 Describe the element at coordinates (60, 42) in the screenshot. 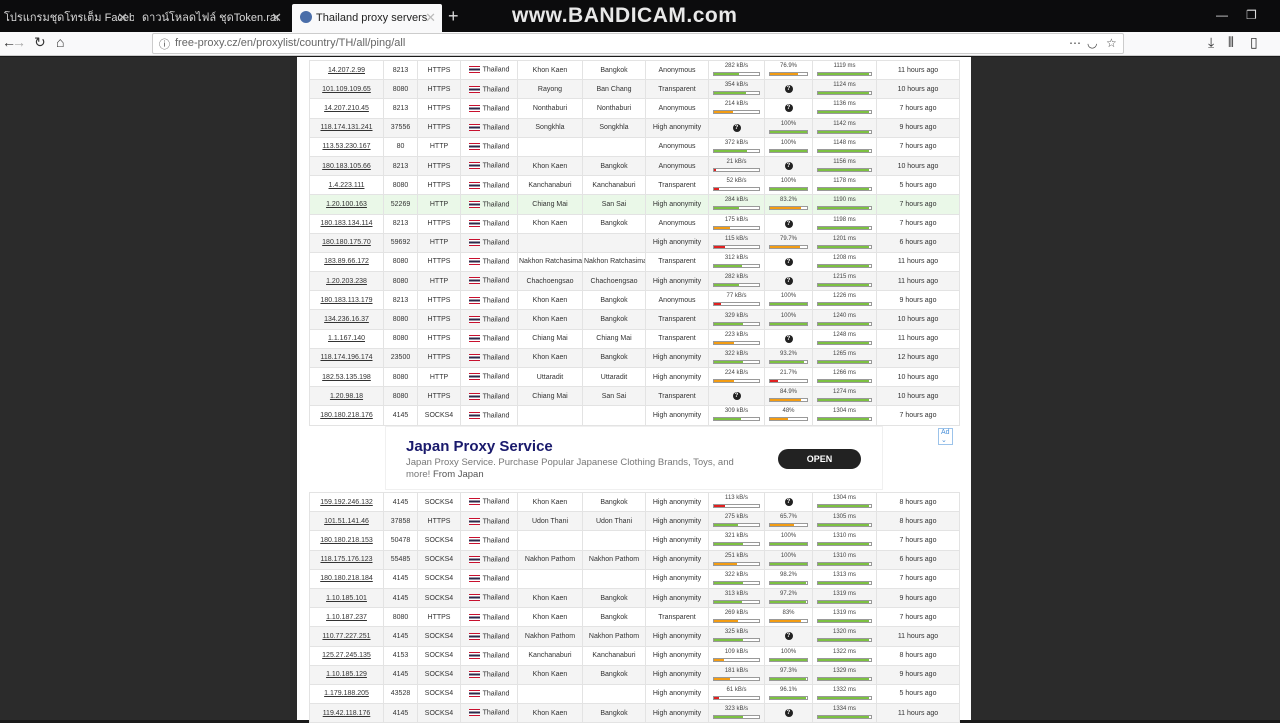

I see `home-icon: ⌂` at that location.